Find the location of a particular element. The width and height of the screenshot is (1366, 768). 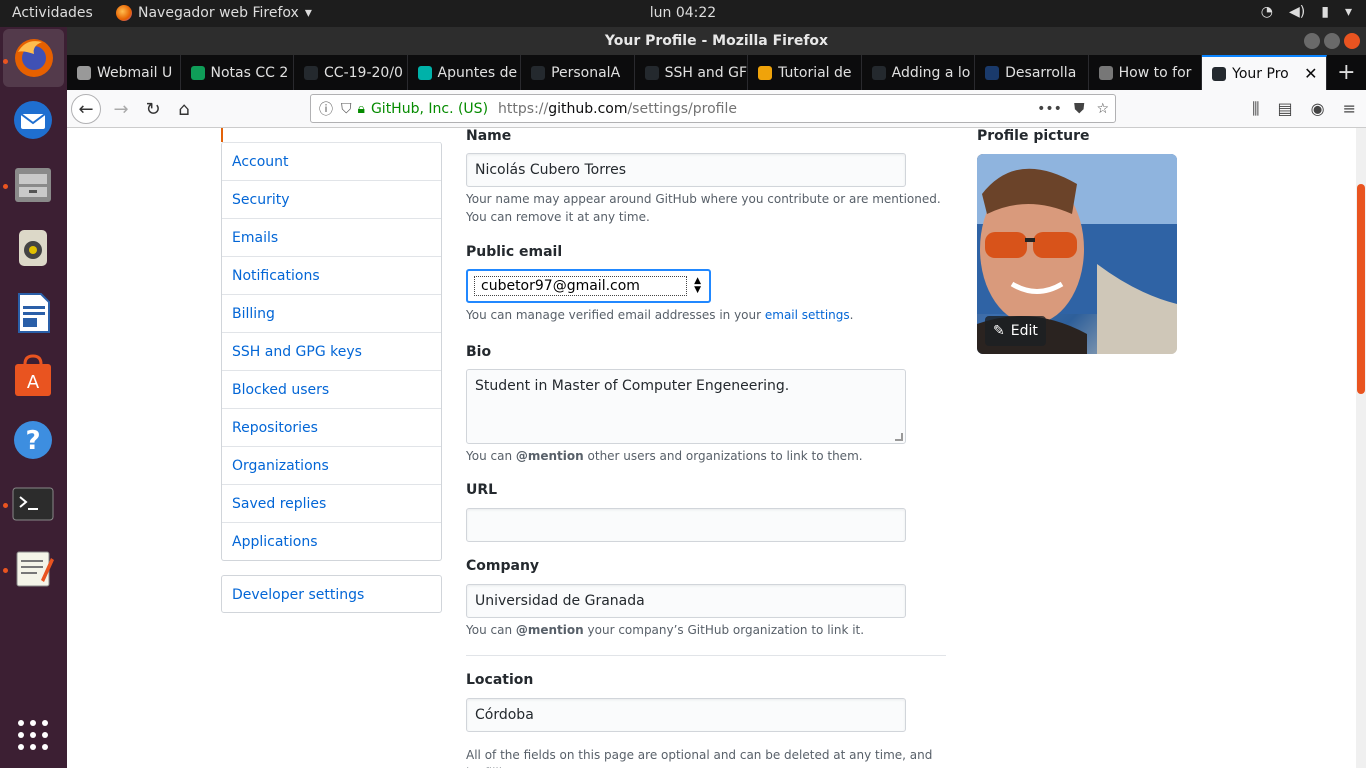

name-input: Nicolás Cubero Torres is located at coordinates (686, 170).